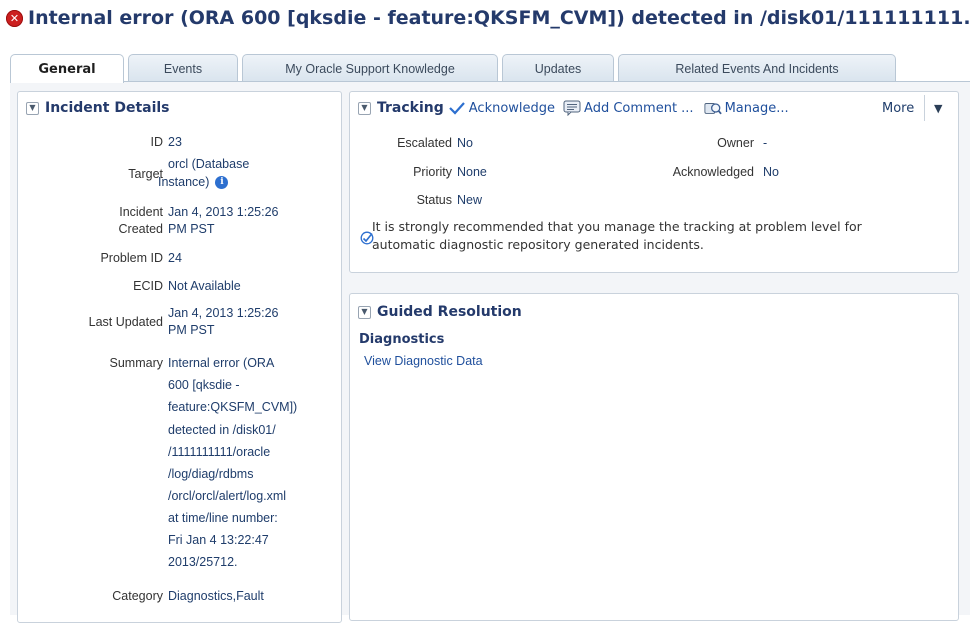  I want to click on problem-id-label: Problem ID, so click(131, 258).